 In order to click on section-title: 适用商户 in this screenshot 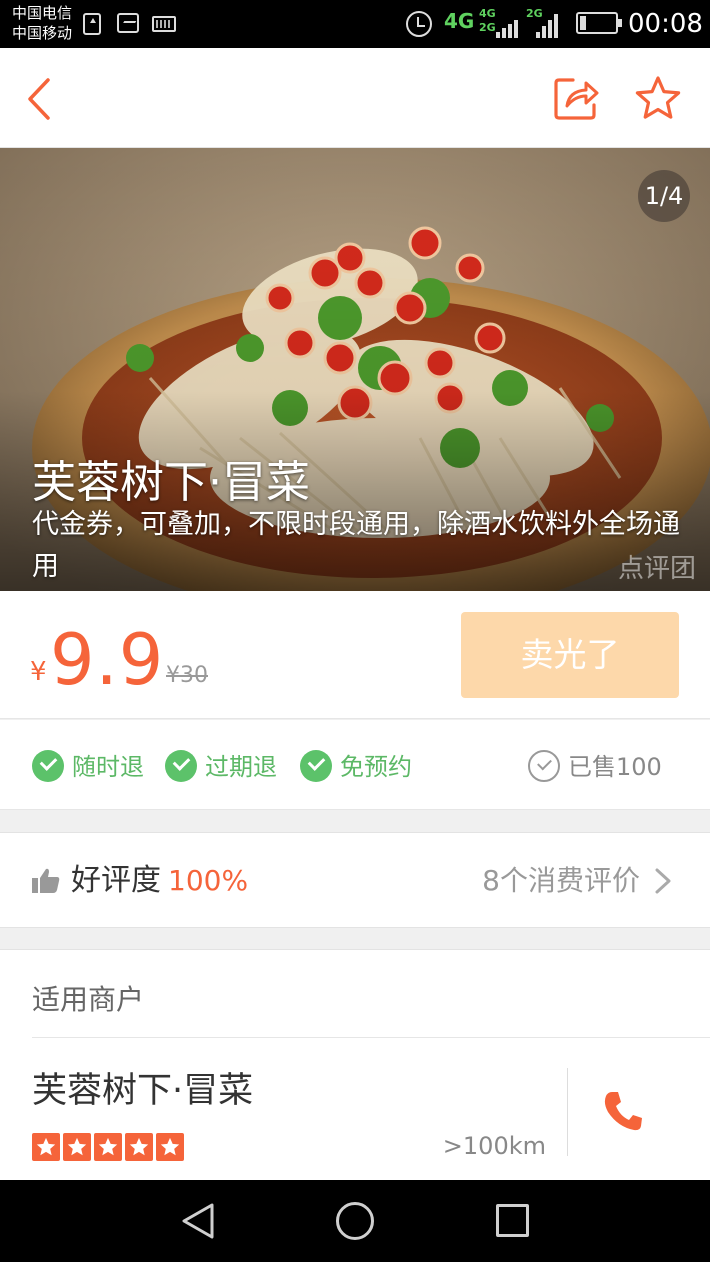, I will do `click(88, 999)`.